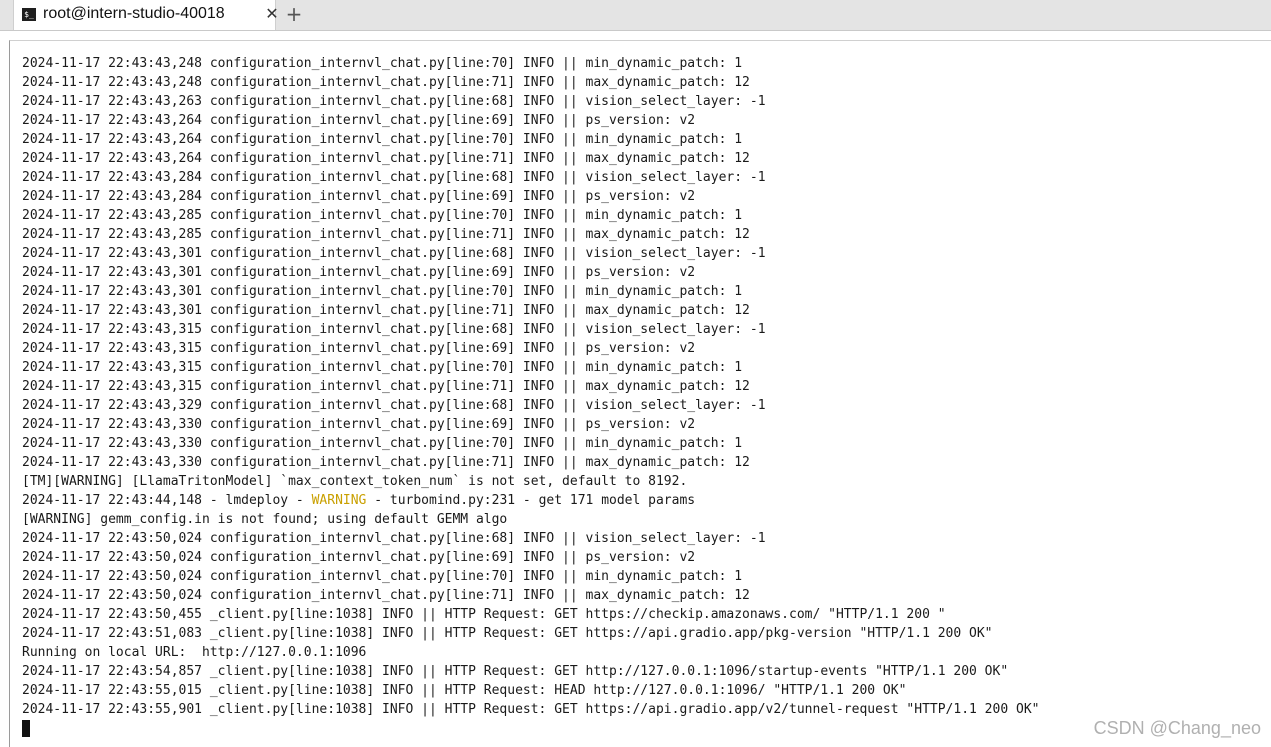 This screenshot has height=747, width=1271. I want to click on new-tab-button: +, so click(294, 14).